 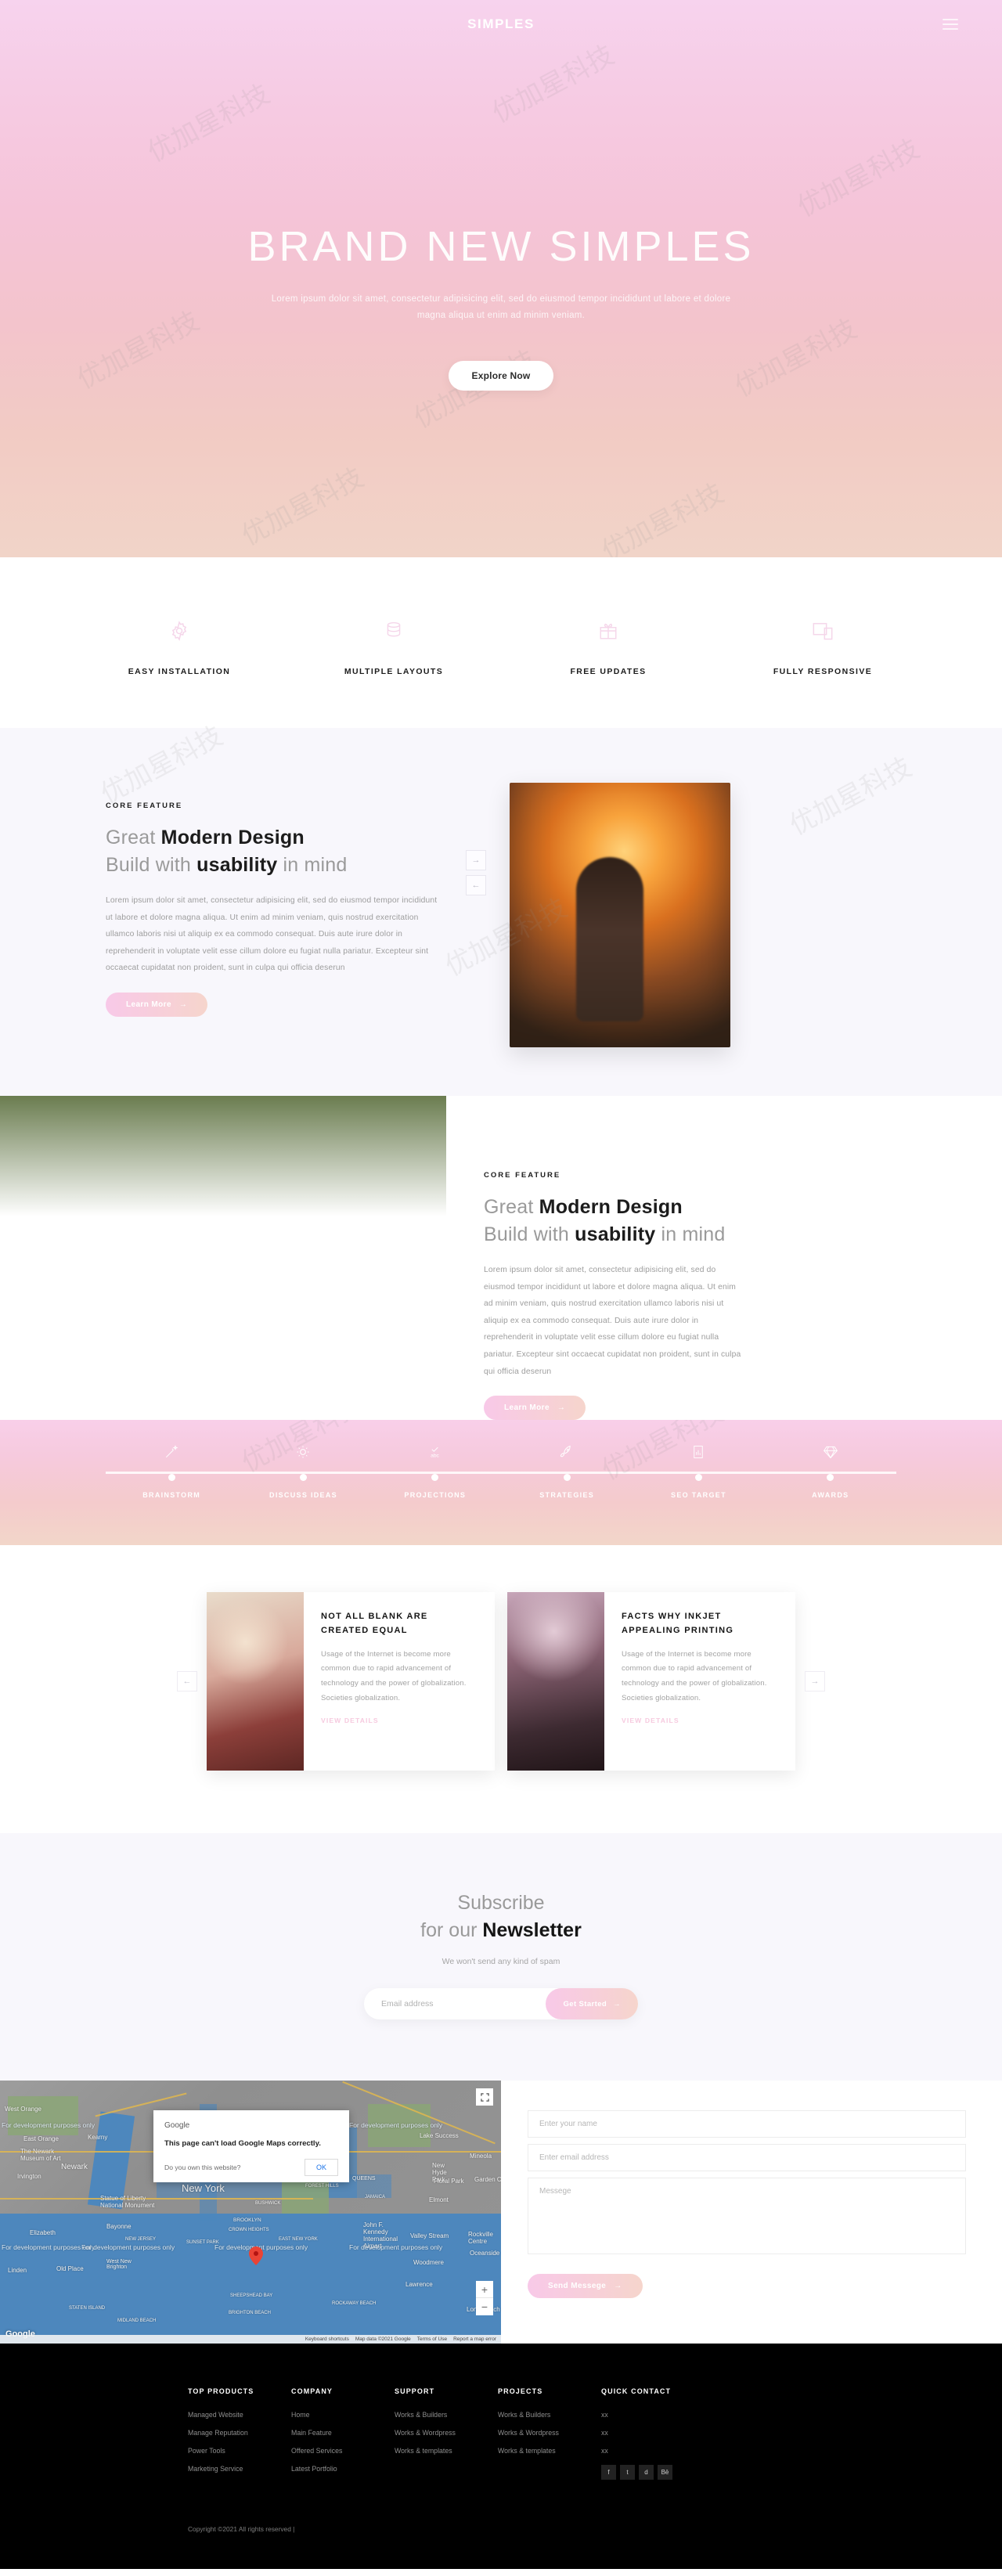 I want to click on behance-icon: Bē, so click(x=665, y=2473).